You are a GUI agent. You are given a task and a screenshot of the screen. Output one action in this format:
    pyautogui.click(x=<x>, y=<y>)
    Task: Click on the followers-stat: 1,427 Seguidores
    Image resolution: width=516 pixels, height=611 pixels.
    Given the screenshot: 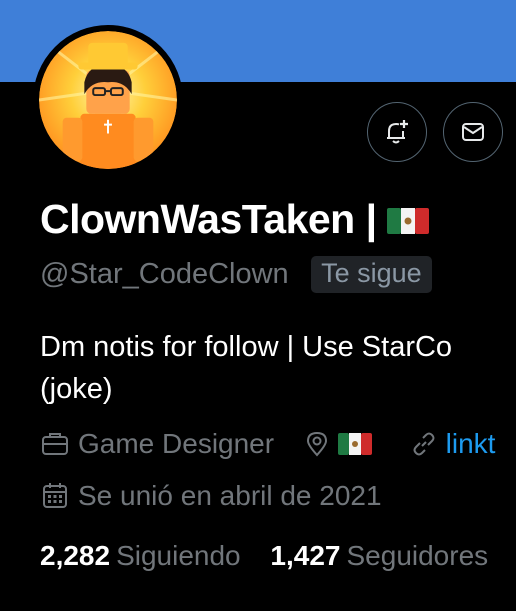 What is the action you would take?
    pyautogui.click(x=390, y=555)
    